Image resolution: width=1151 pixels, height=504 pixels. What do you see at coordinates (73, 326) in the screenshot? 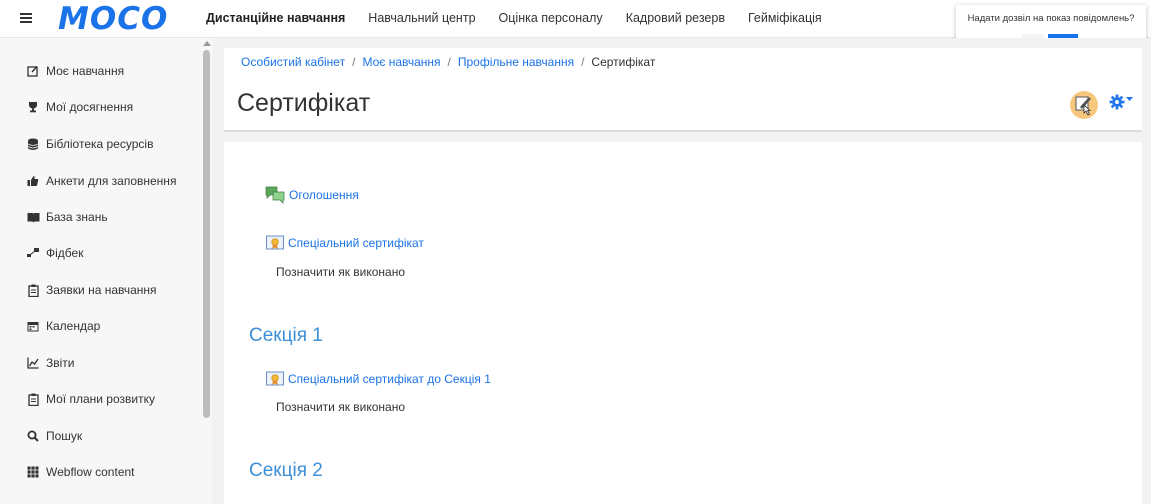
I see `sidebar-item-label: Календар` at bounding box center [73, 326].